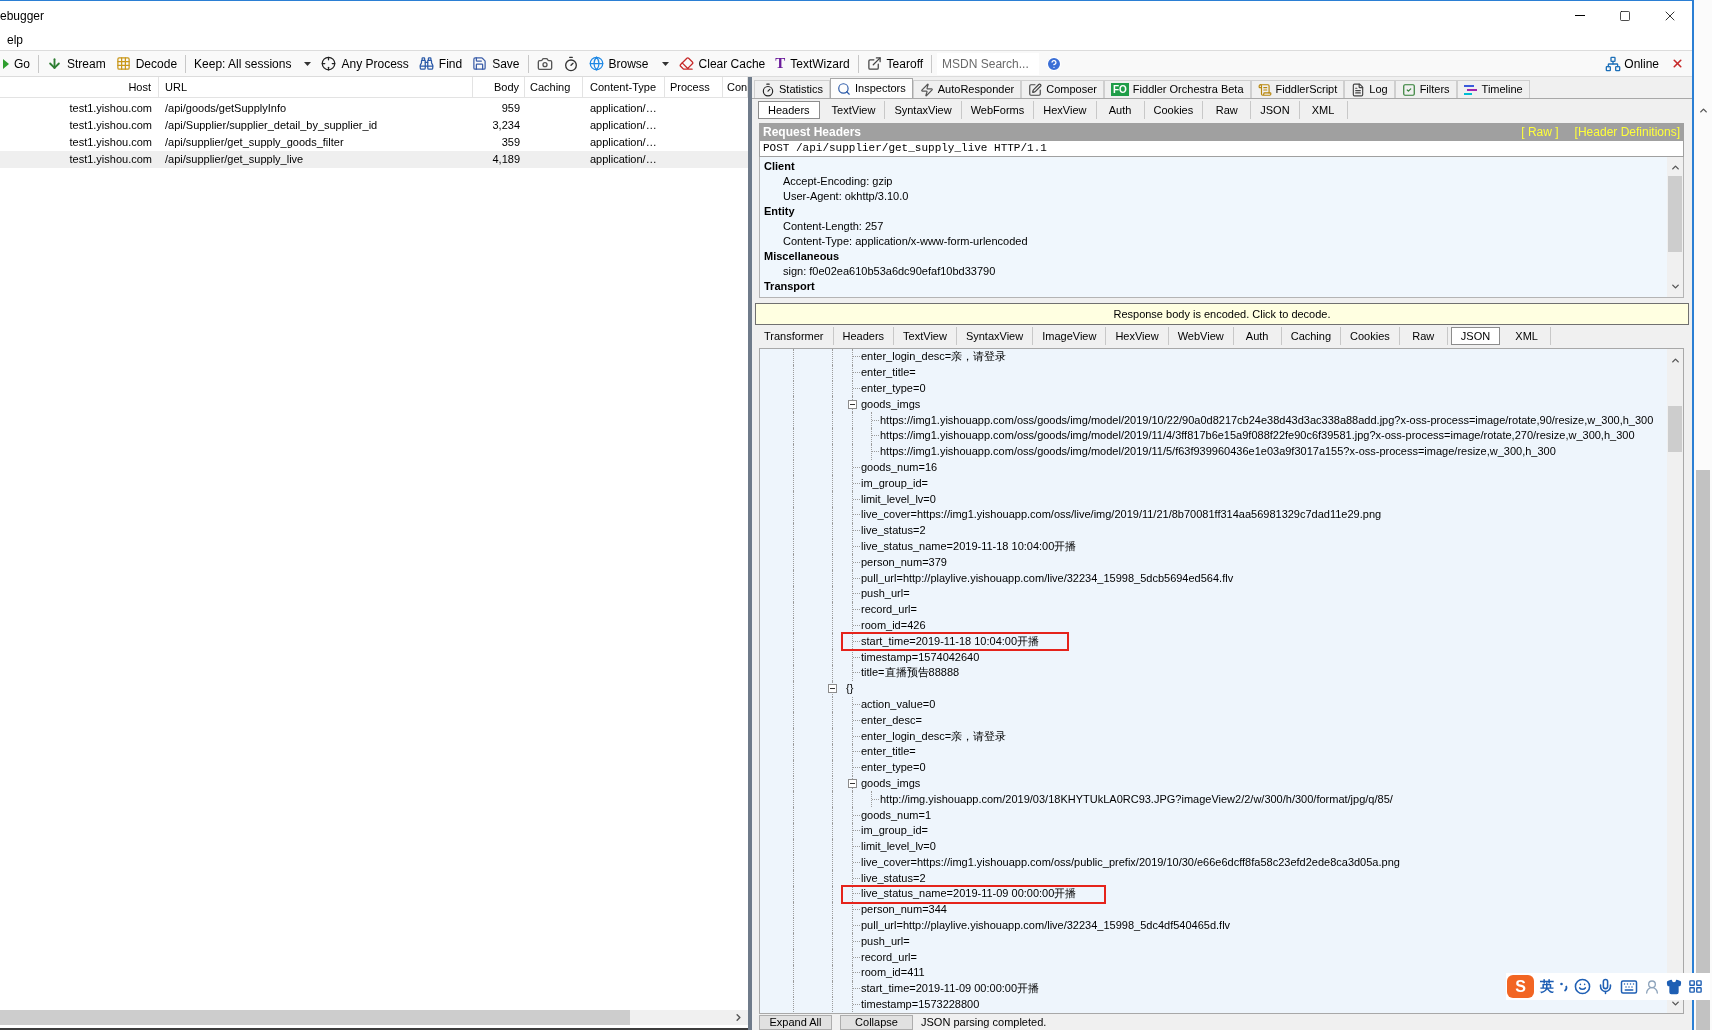 This screenshot has height=1030, width=1712. I want to click on toolbar-button: Clear Cache, so click(722, 63).